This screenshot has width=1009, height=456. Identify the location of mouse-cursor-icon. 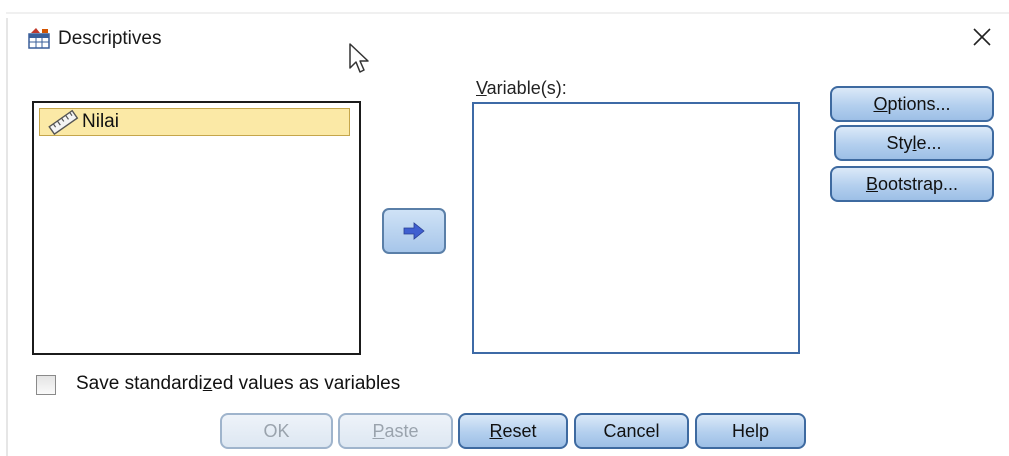
(359, 58).